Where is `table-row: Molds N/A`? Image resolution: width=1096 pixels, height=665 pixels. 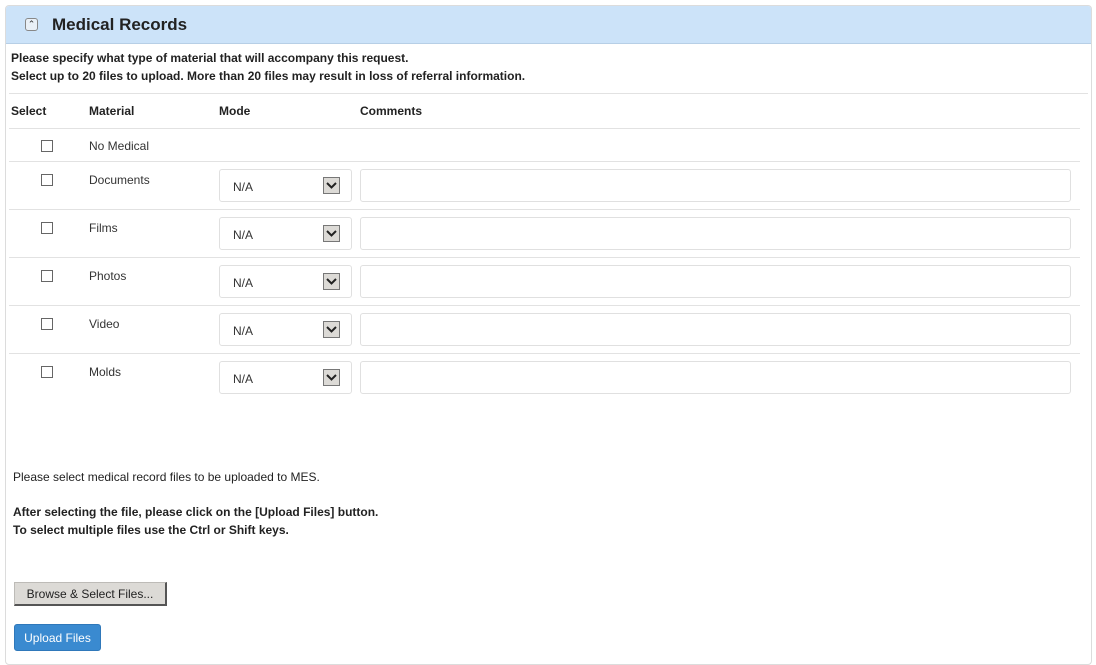
table-row: Molds N/A is located at coordinates (544, 377).